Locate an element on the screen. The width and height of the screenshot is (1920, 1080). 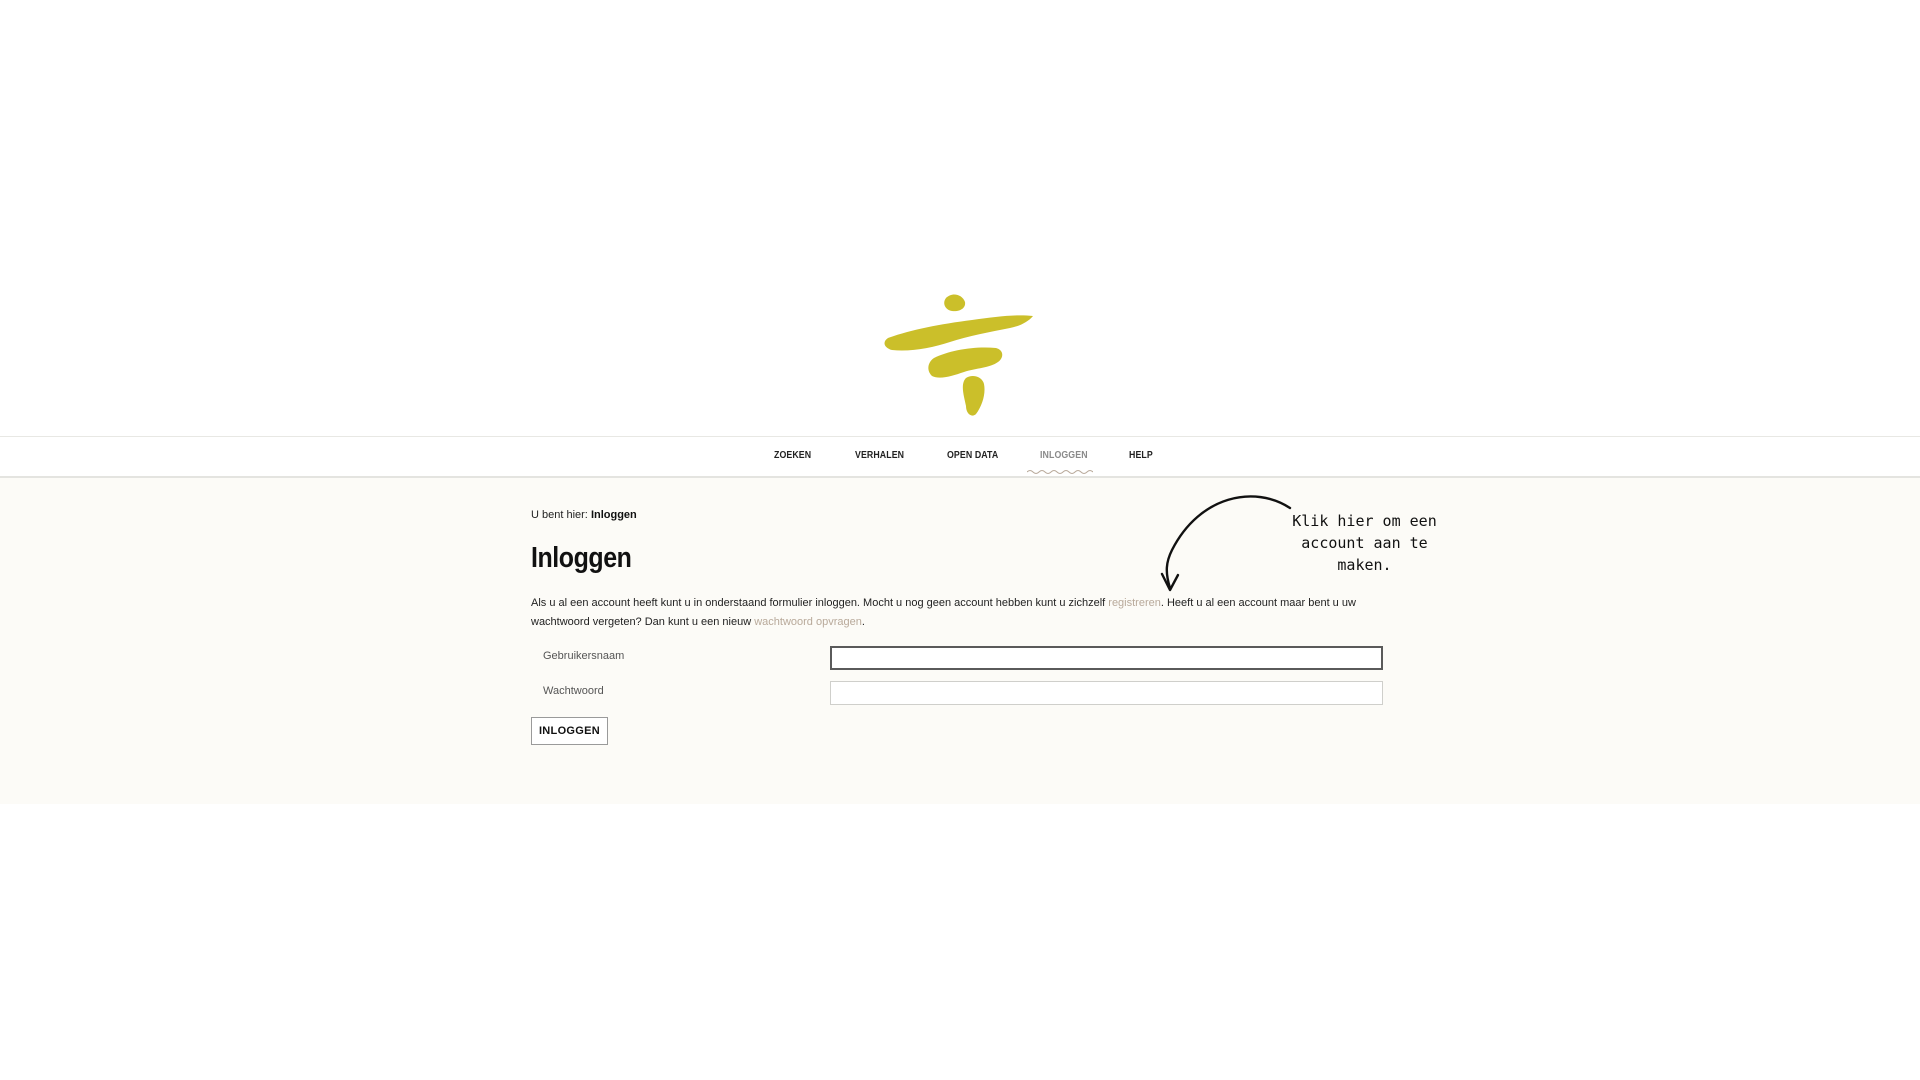
nav-item-inloggen: INLOGGEN is located at coordinates (1064, 455).